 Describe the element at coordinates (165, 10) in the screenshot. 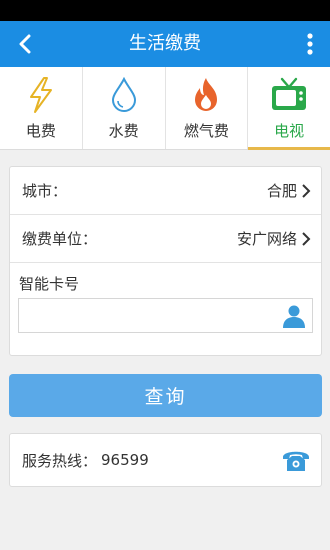

I see `status-bar` at that location.